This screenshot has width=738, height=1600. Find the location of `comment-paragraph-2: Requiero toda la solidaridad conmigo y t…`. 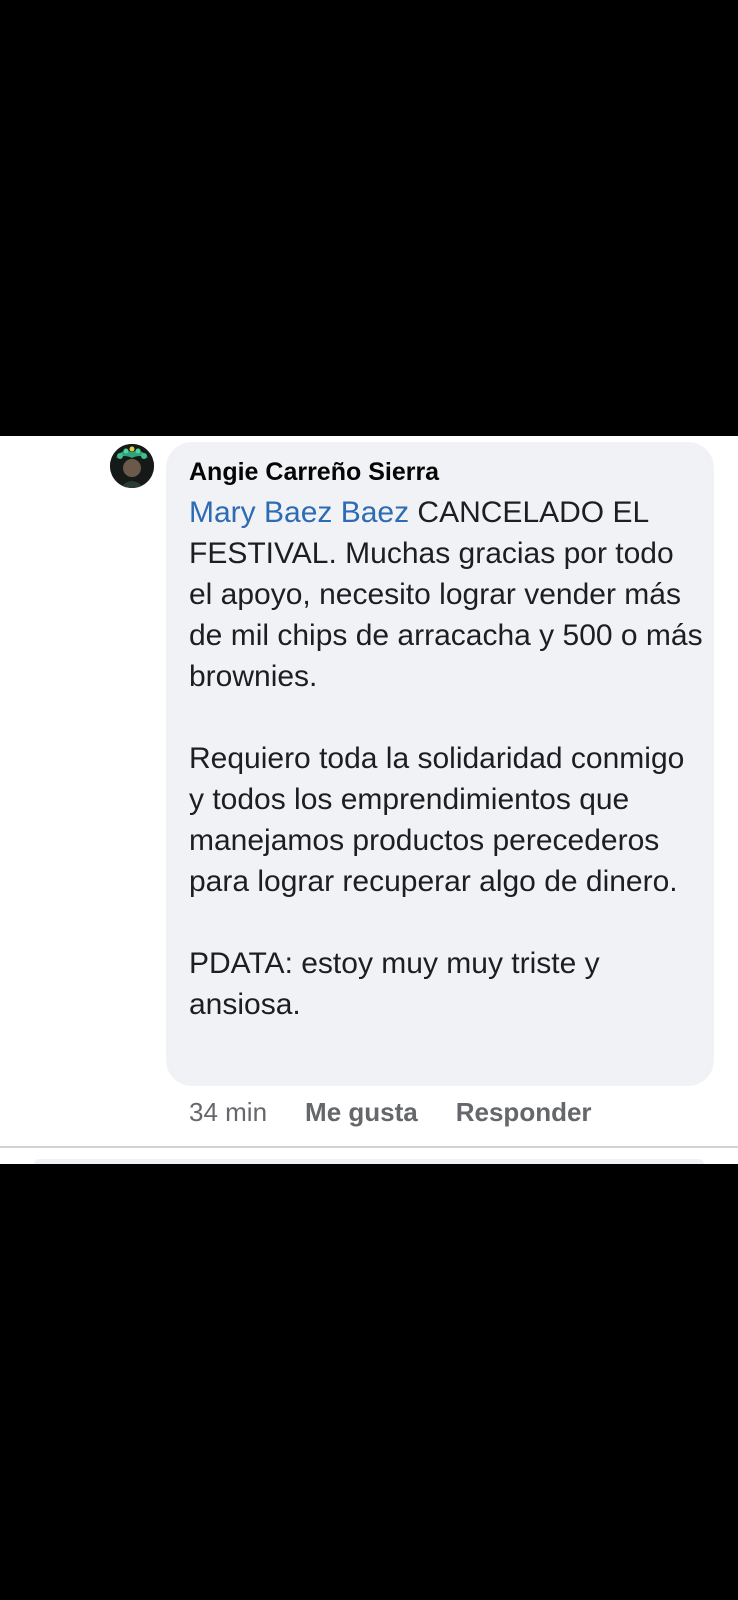

comment-paragraph-2: Requiero toda la solidaridad conmigo y t… is located at coordinates (437, 820).